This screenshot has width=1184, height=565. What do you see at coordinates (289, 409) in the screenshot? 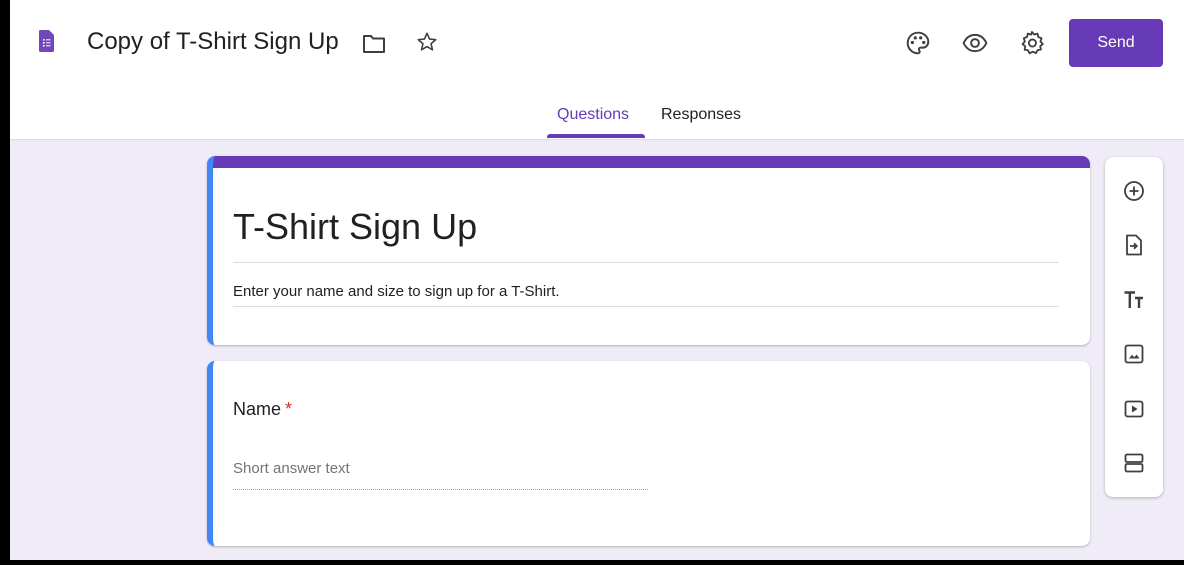
I see `required-asterisk: *` at bounding box center [289, 409].